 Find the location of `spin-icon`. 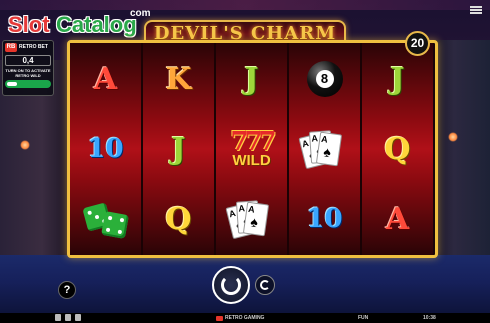

spin-icon is located at coordinates (231, 285).